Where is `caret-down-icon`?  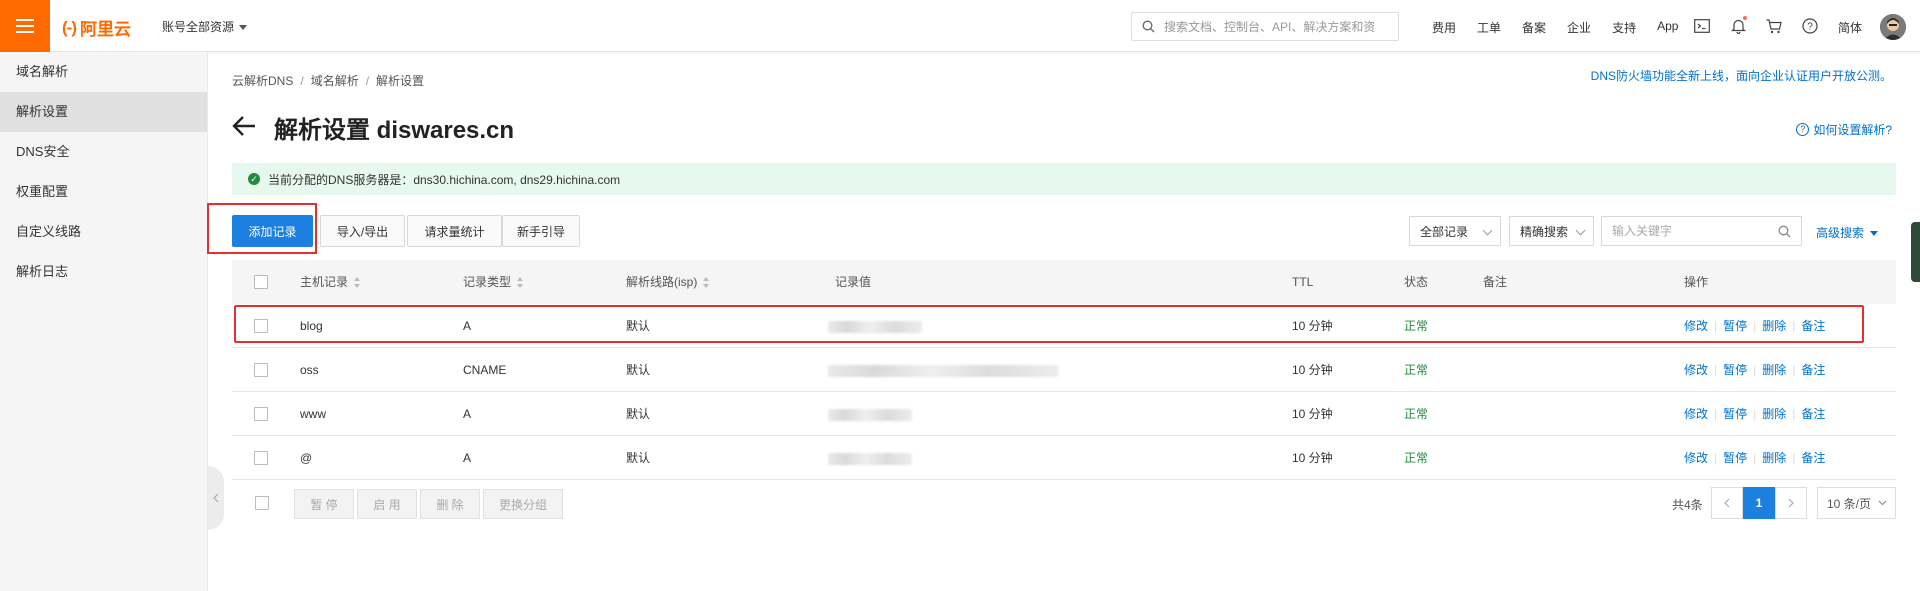 caret-down-icon is located at coordinates (243, 28).